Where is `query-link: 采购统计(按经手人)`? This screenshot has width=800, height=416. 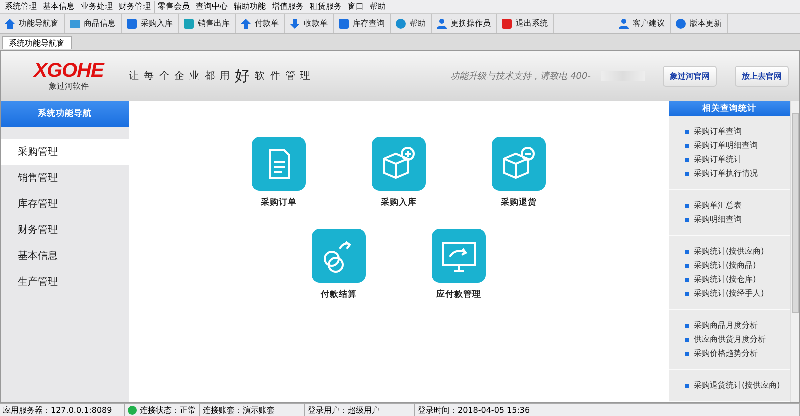
query-link: 采购统计(按经手人) is located at coordinates (737, 293).